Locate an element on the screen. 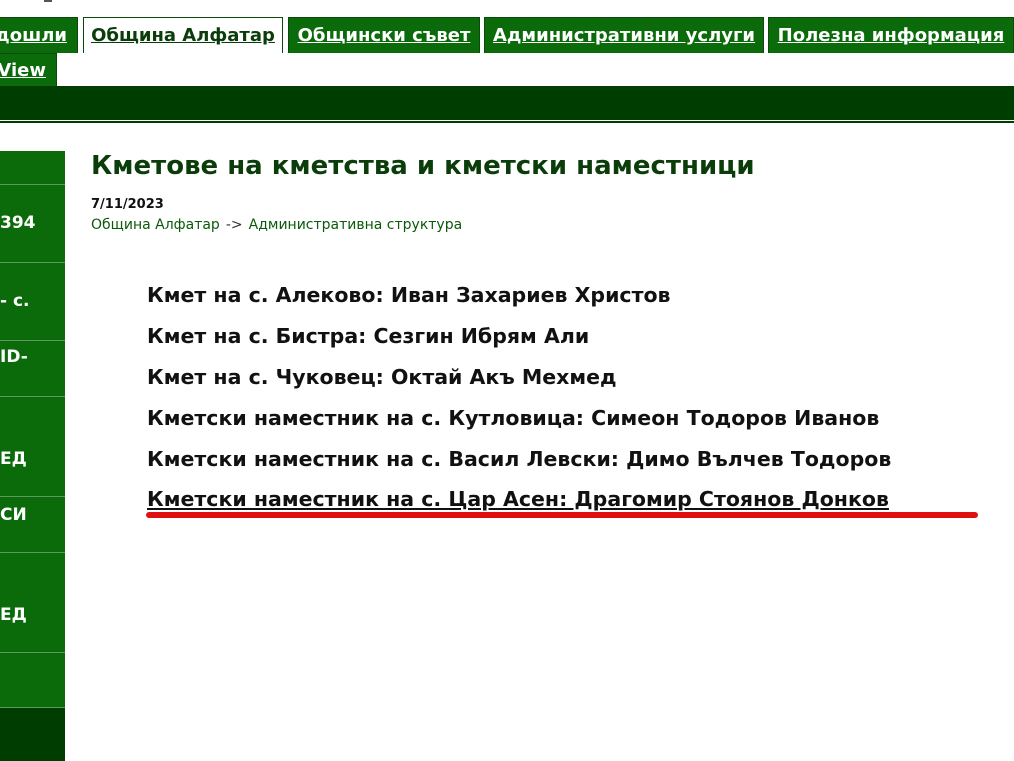 Image resolution: width=1014 pixels, height=761 pixels. sidebar-item: - с. is located at coordinates (32, 302).